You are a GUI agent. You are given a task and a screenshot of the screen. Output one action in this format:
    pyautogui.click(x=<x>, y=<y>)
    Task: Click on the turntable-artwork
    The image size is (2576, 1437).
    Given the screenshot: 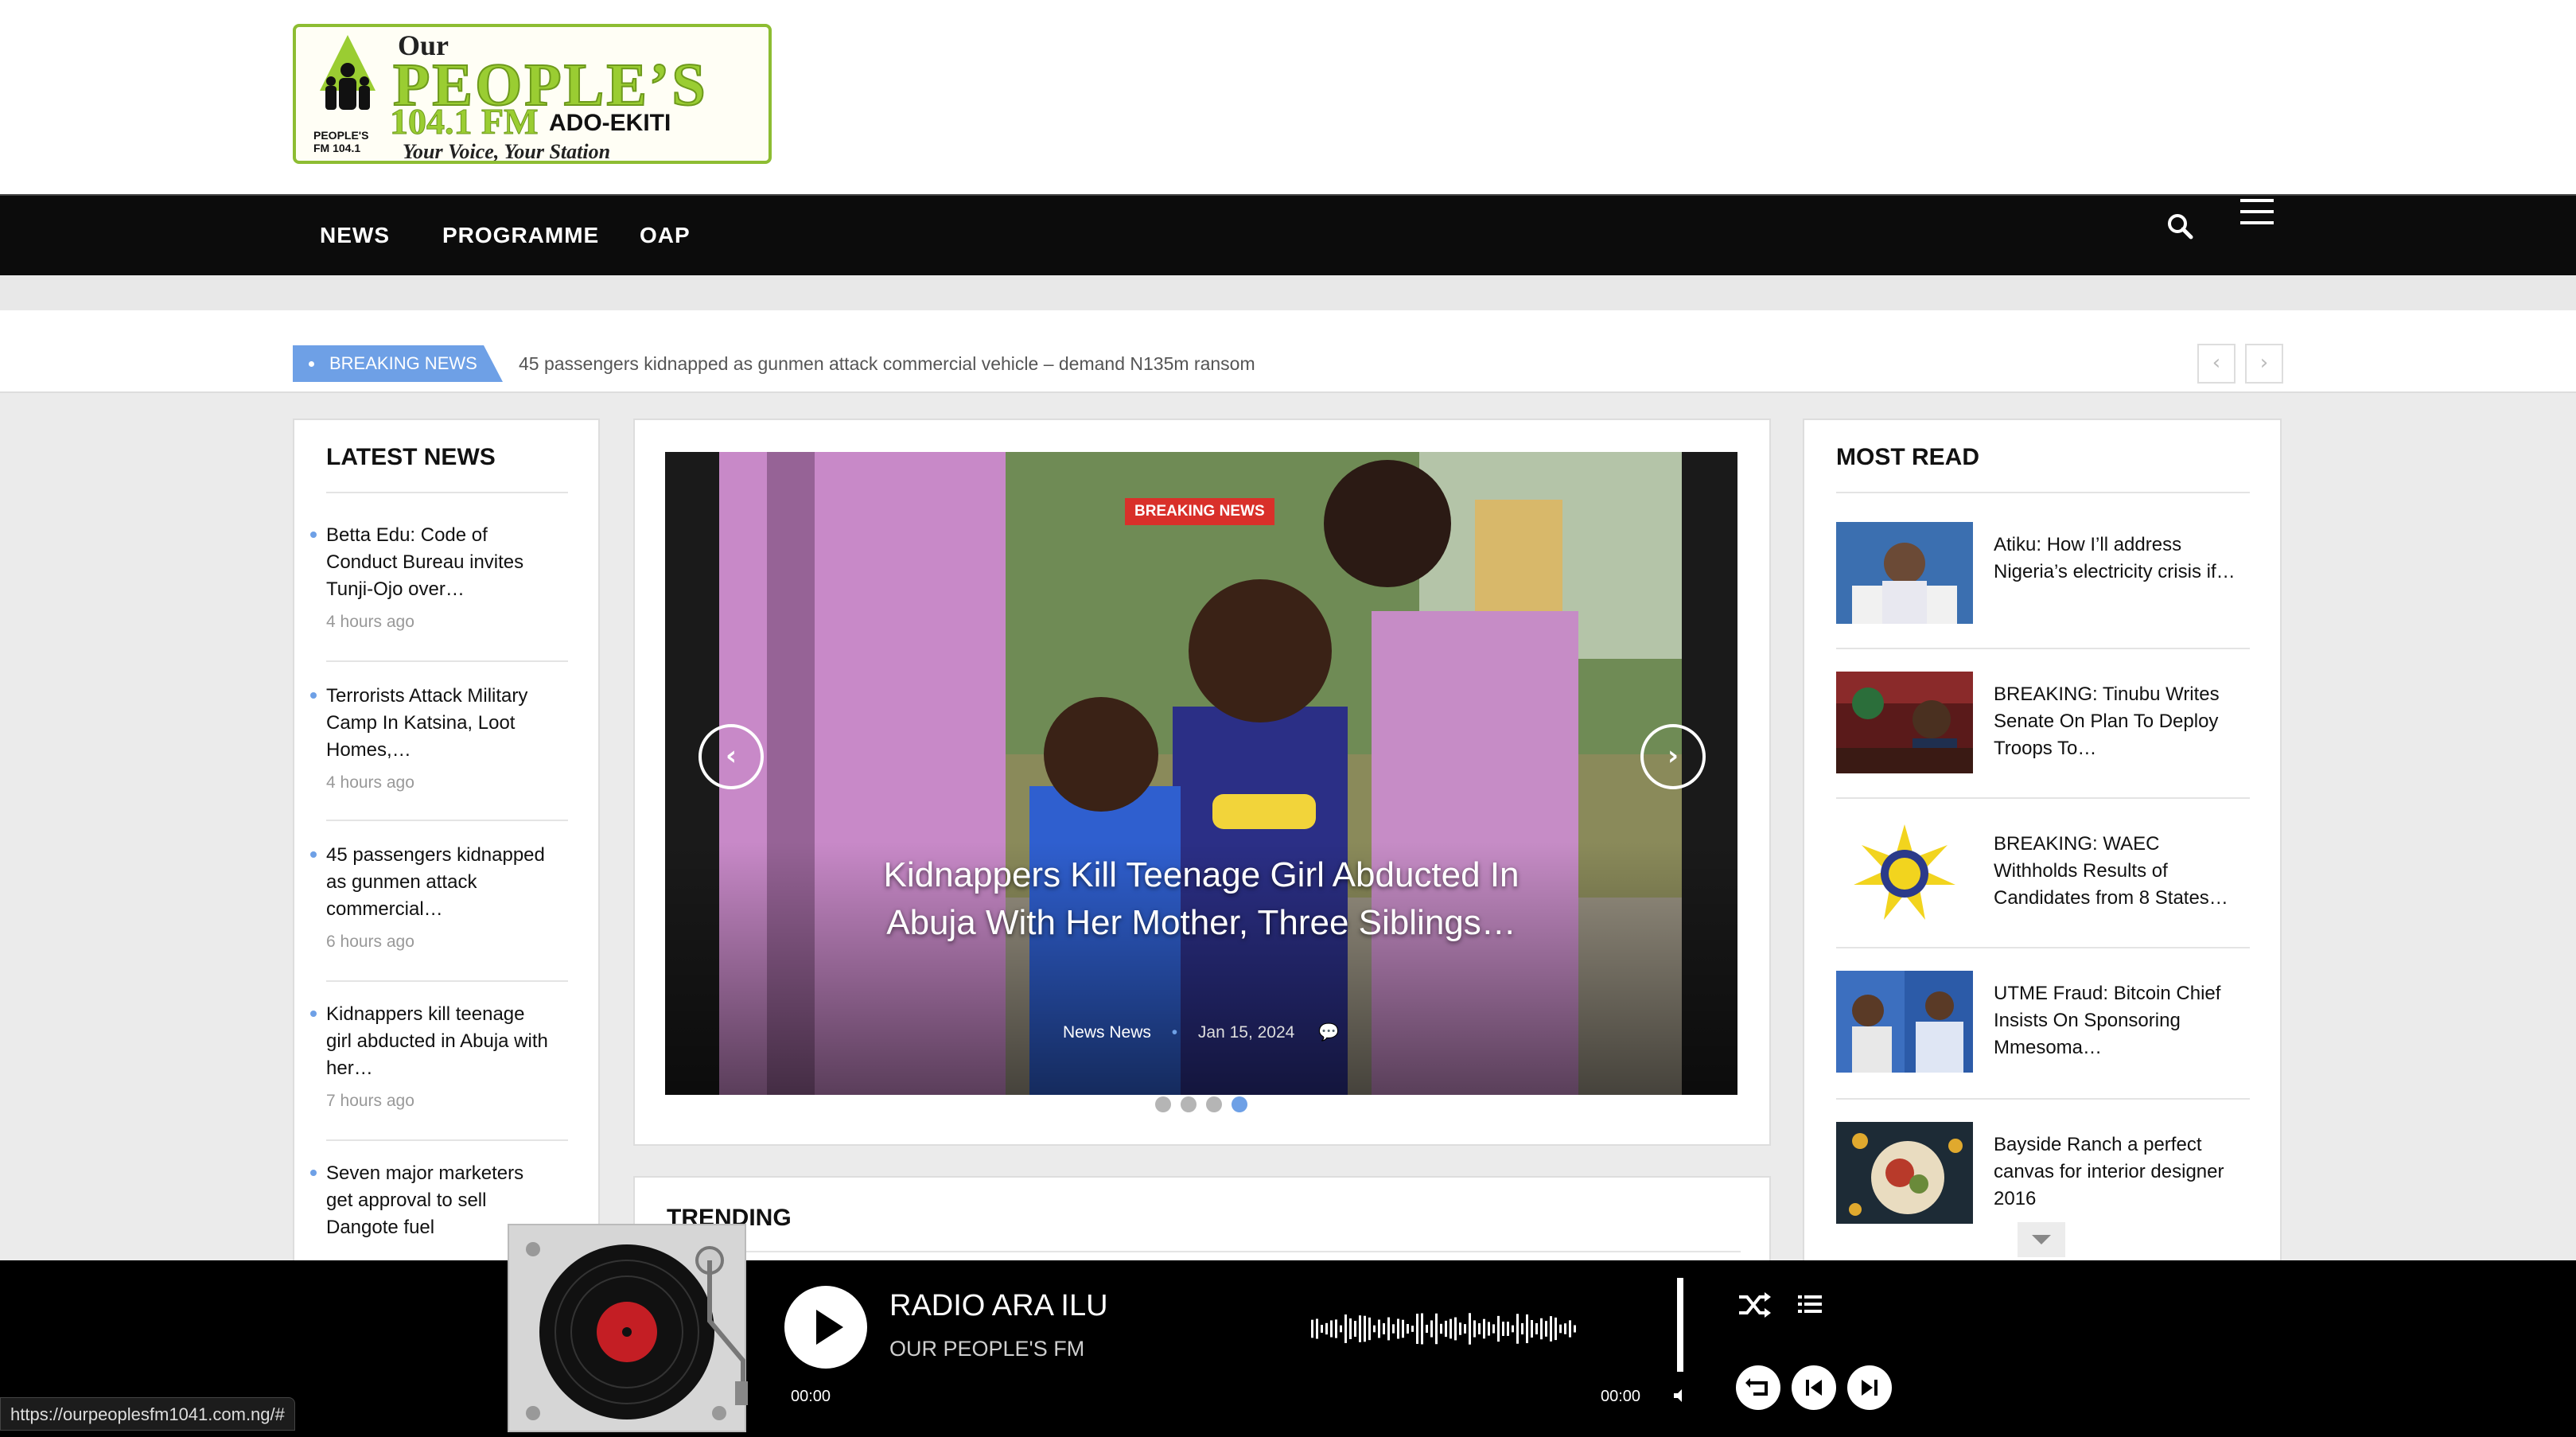 What is the action you would take?
    pyautogui.click(x=631, y=1328)
    